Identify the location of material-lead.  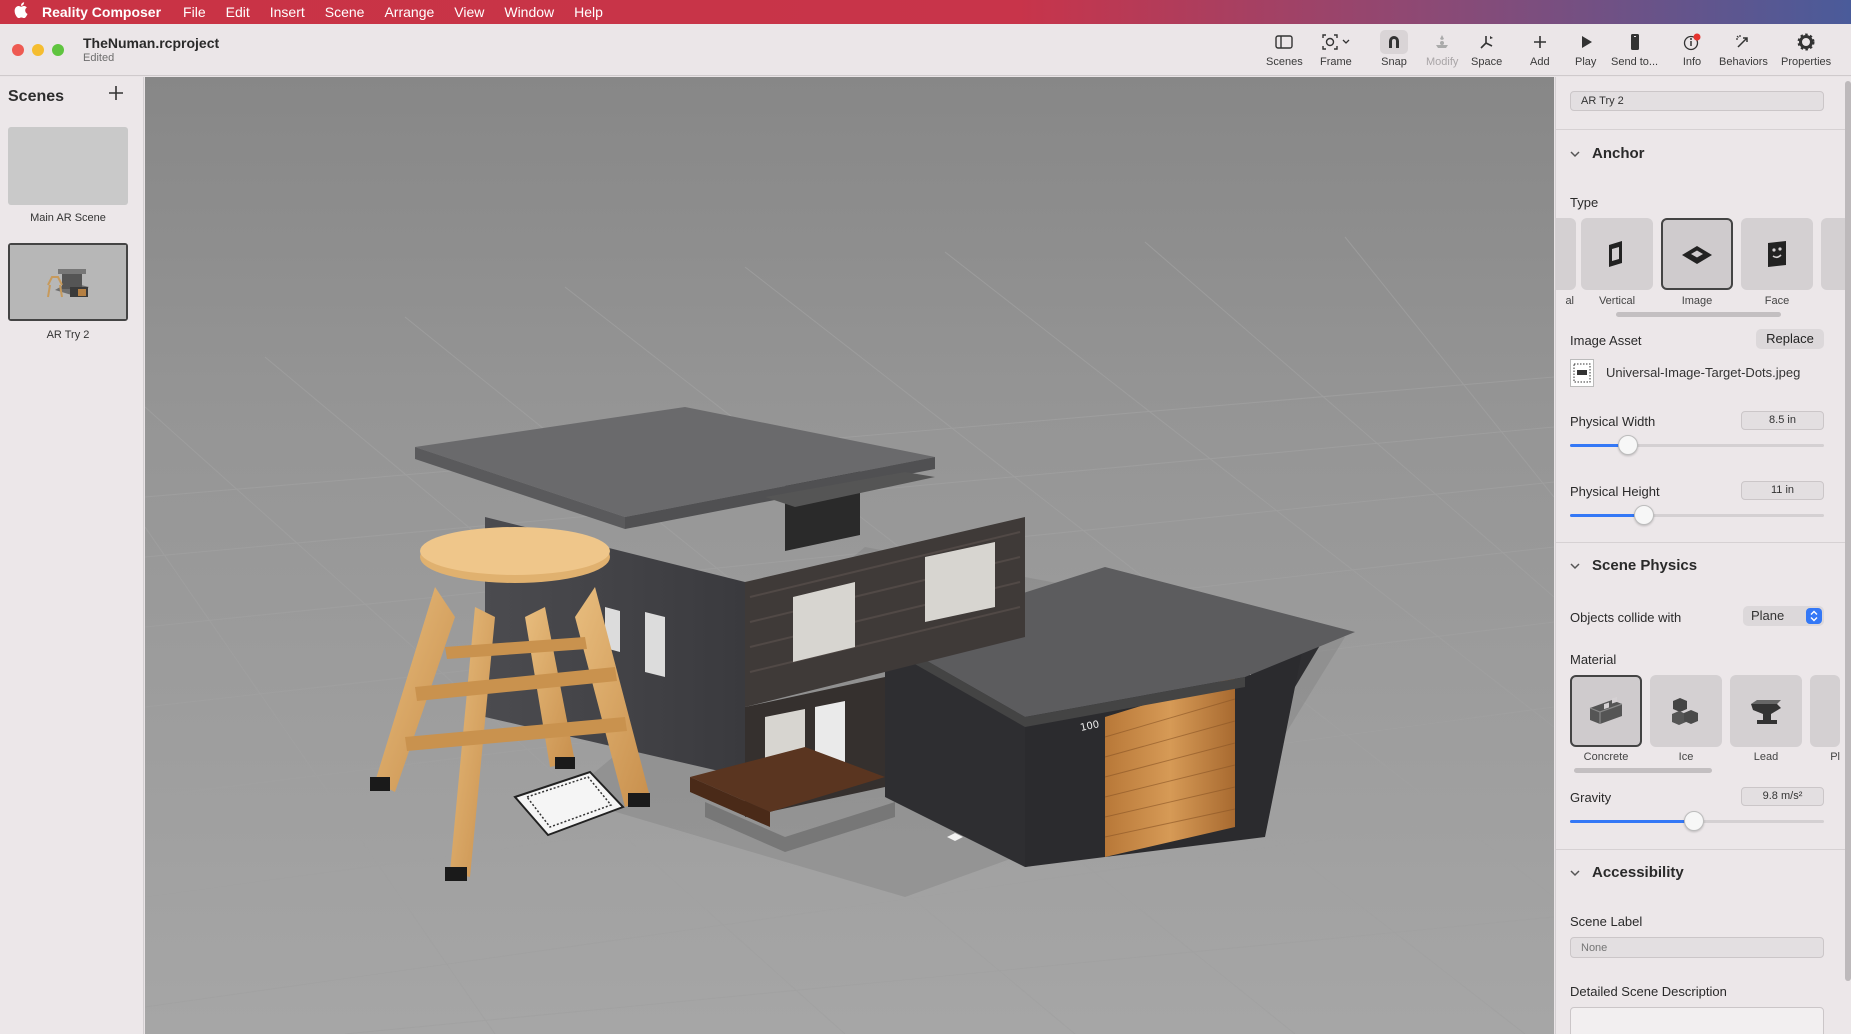
(1766, 711).